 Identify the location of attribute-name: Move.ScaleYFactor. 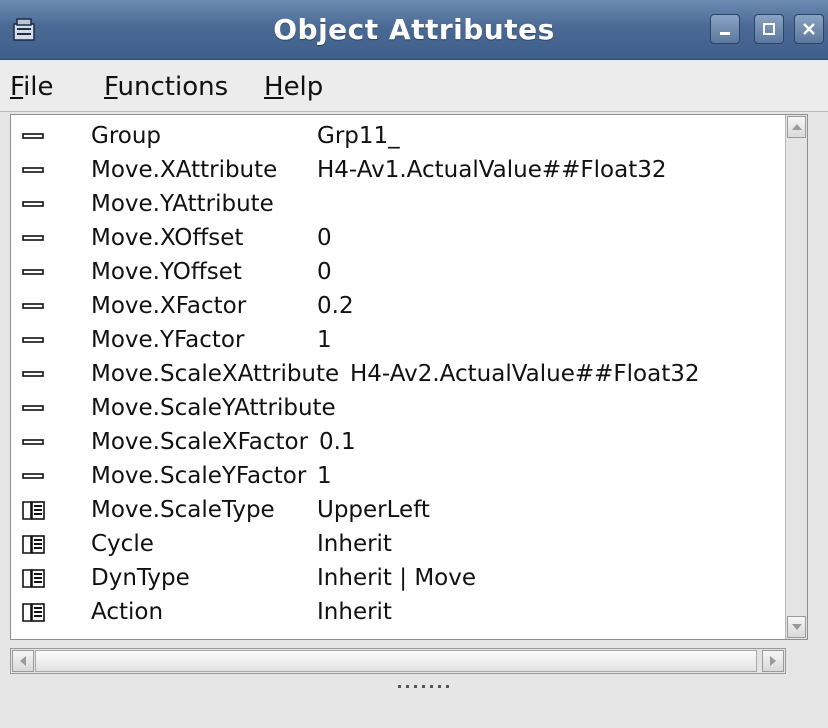
(199, 476).